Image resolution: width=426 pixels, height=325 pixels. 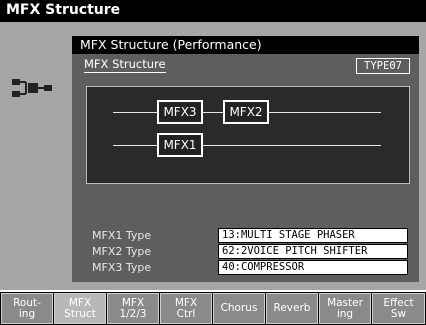 What do you see at coordinates (180, 145) in the screenshot?
I see `mfx1-block: MFX1` at bounding box center [180, 145].